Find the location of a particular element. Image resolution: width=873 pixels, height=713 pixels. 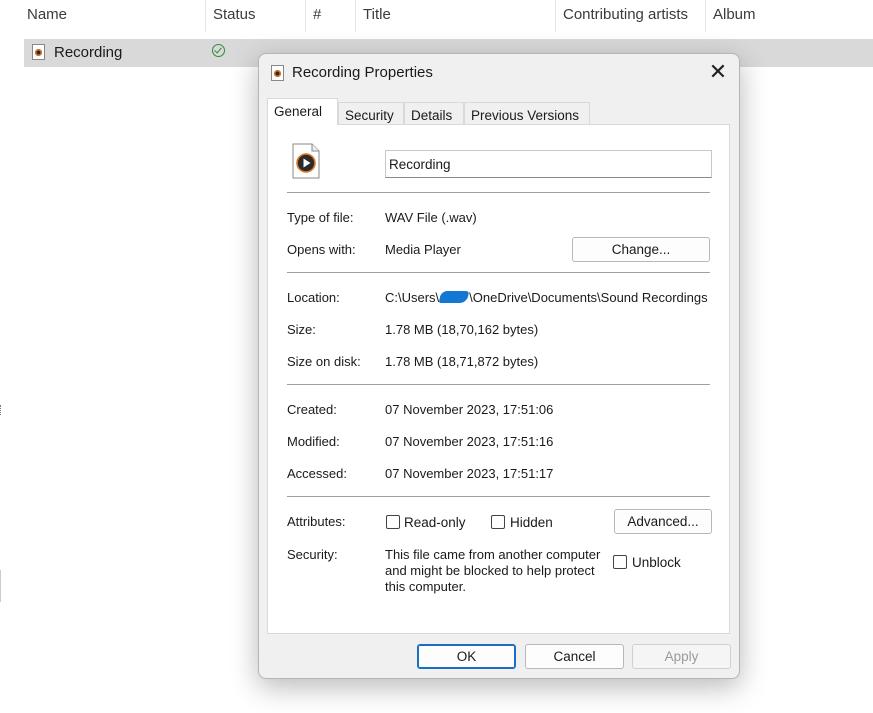

size-on-disk-label: Size on disk: is located at coordinates (324, 361).